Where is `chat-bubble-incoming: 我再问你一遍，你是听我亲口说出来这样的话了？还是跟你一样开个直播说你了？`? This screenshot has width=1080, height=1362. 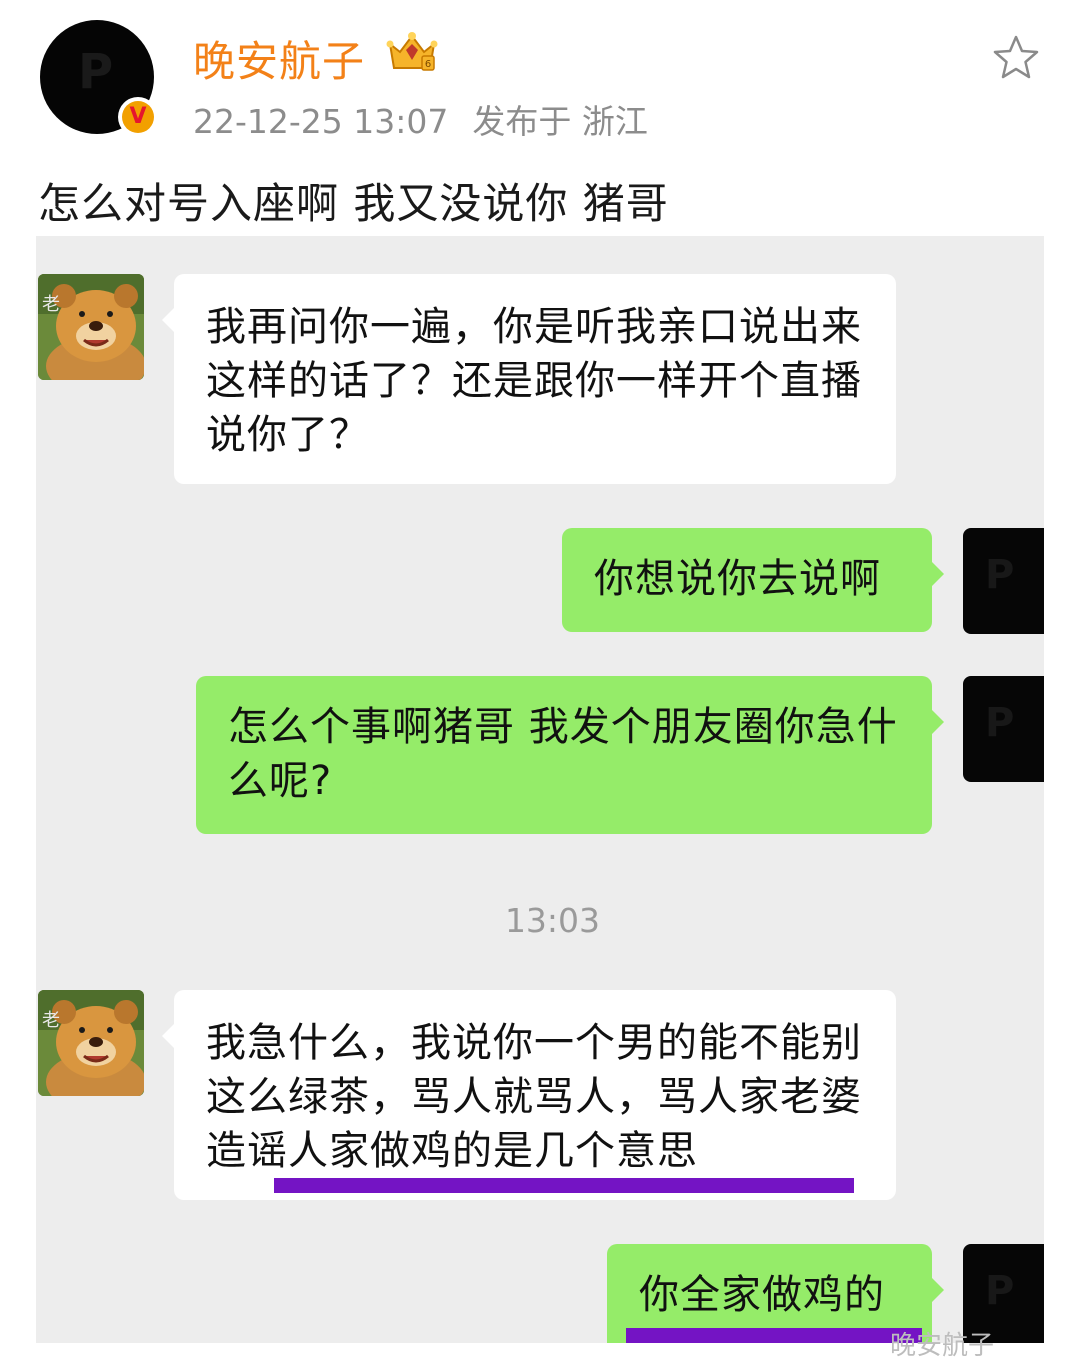
chat-bubble-incoming: 我再问你一遍，你是听我亲口说出来这样的话了？还是跟你一样开个直播说你了？ is located at coordinates (529, 379).